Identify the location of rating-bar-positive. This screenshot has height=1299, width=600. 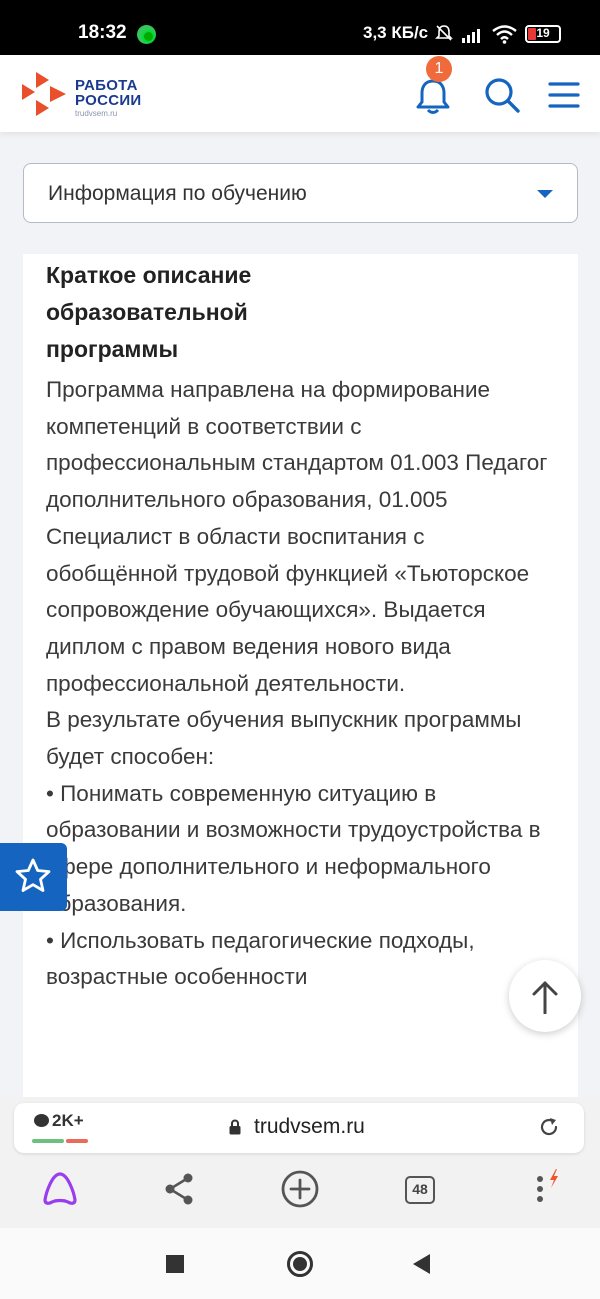
(48, 1141).